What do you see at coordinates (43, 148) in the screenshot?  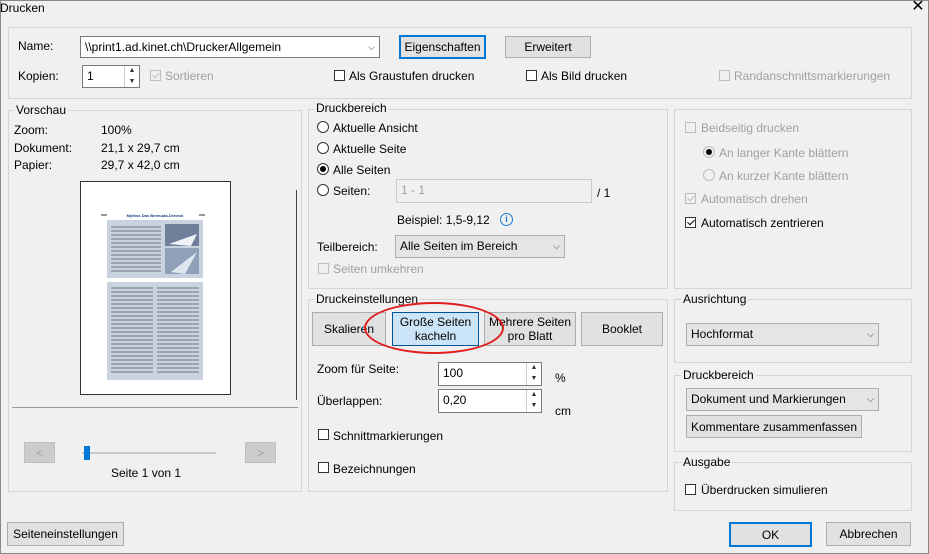 I see `document-size-label: Dokument:` at bounding box center [43, 148].